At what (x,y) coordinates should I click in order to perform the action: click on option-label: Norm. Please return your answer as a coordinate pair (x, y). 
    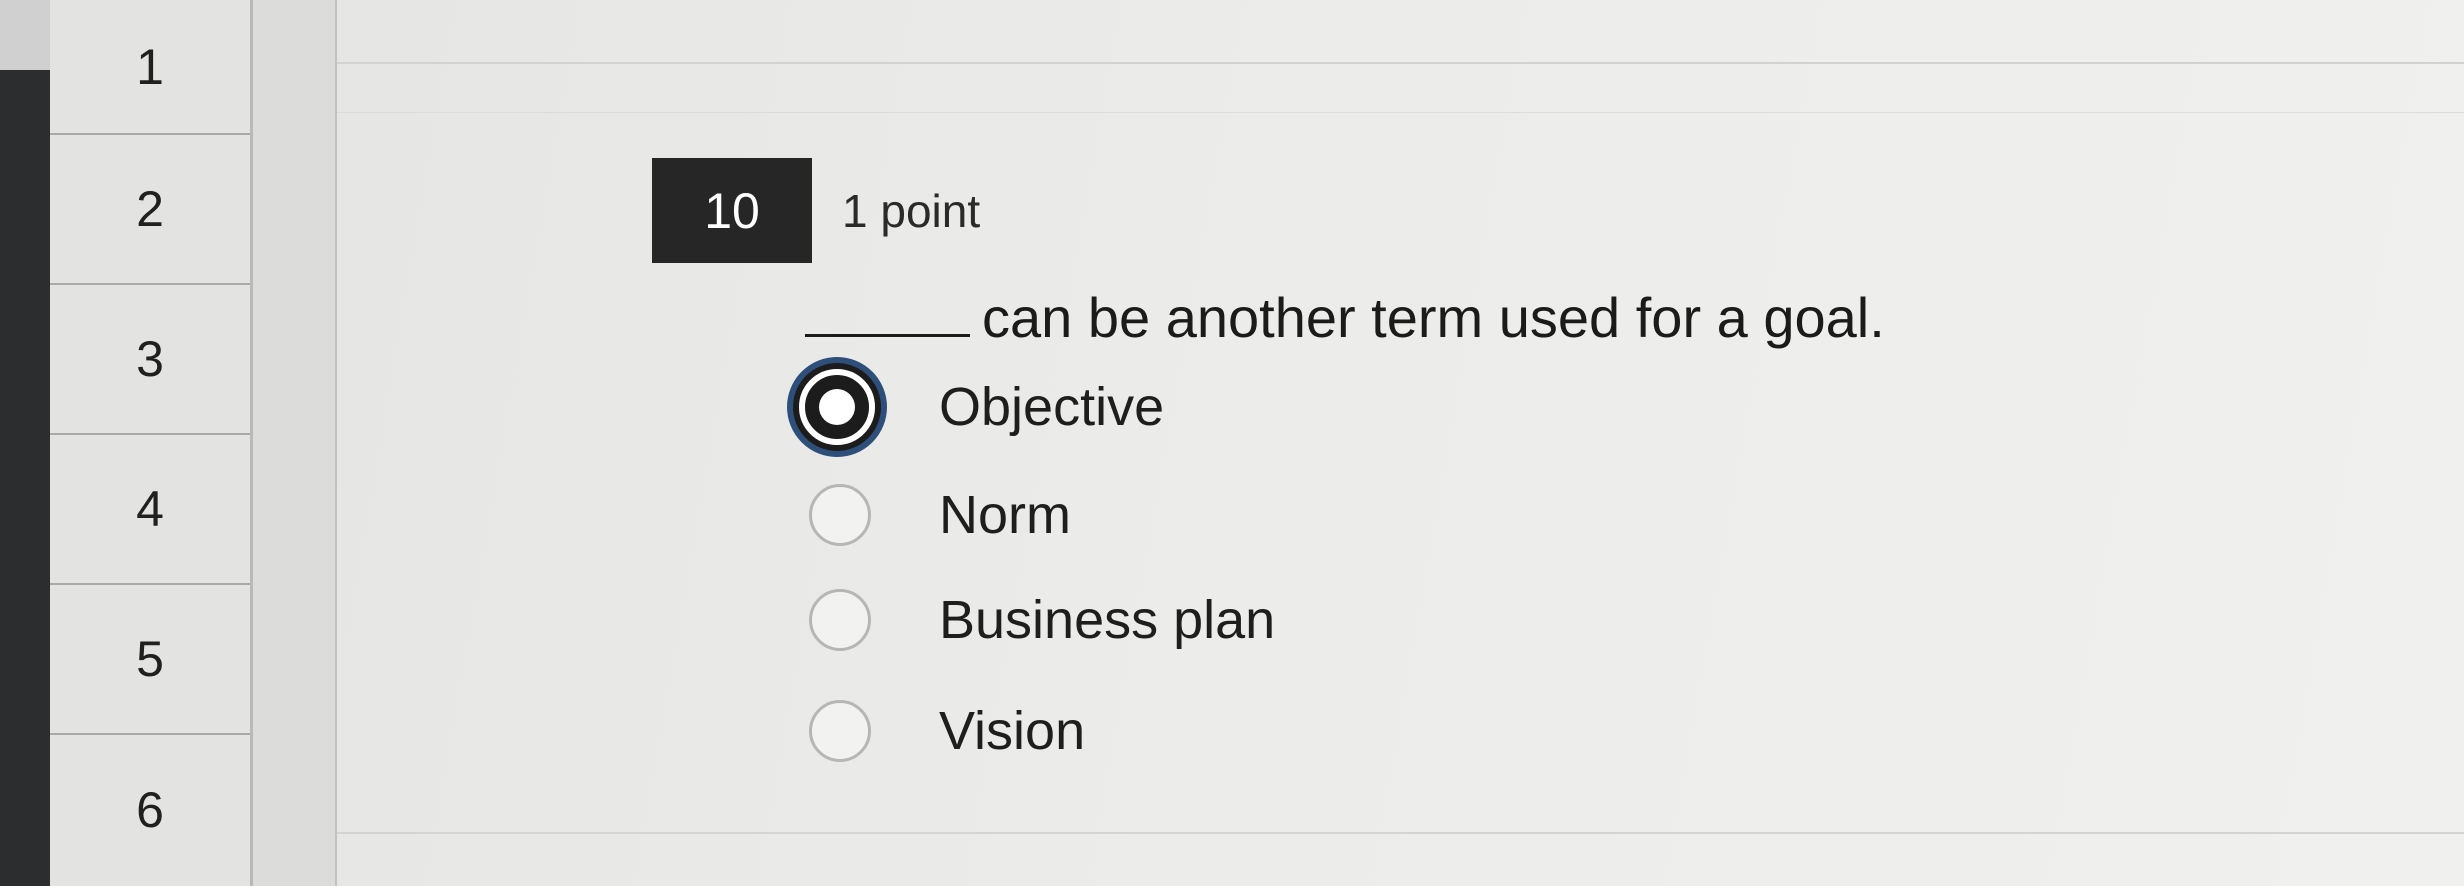
    Looking at the image, I should click on (1005, 515).